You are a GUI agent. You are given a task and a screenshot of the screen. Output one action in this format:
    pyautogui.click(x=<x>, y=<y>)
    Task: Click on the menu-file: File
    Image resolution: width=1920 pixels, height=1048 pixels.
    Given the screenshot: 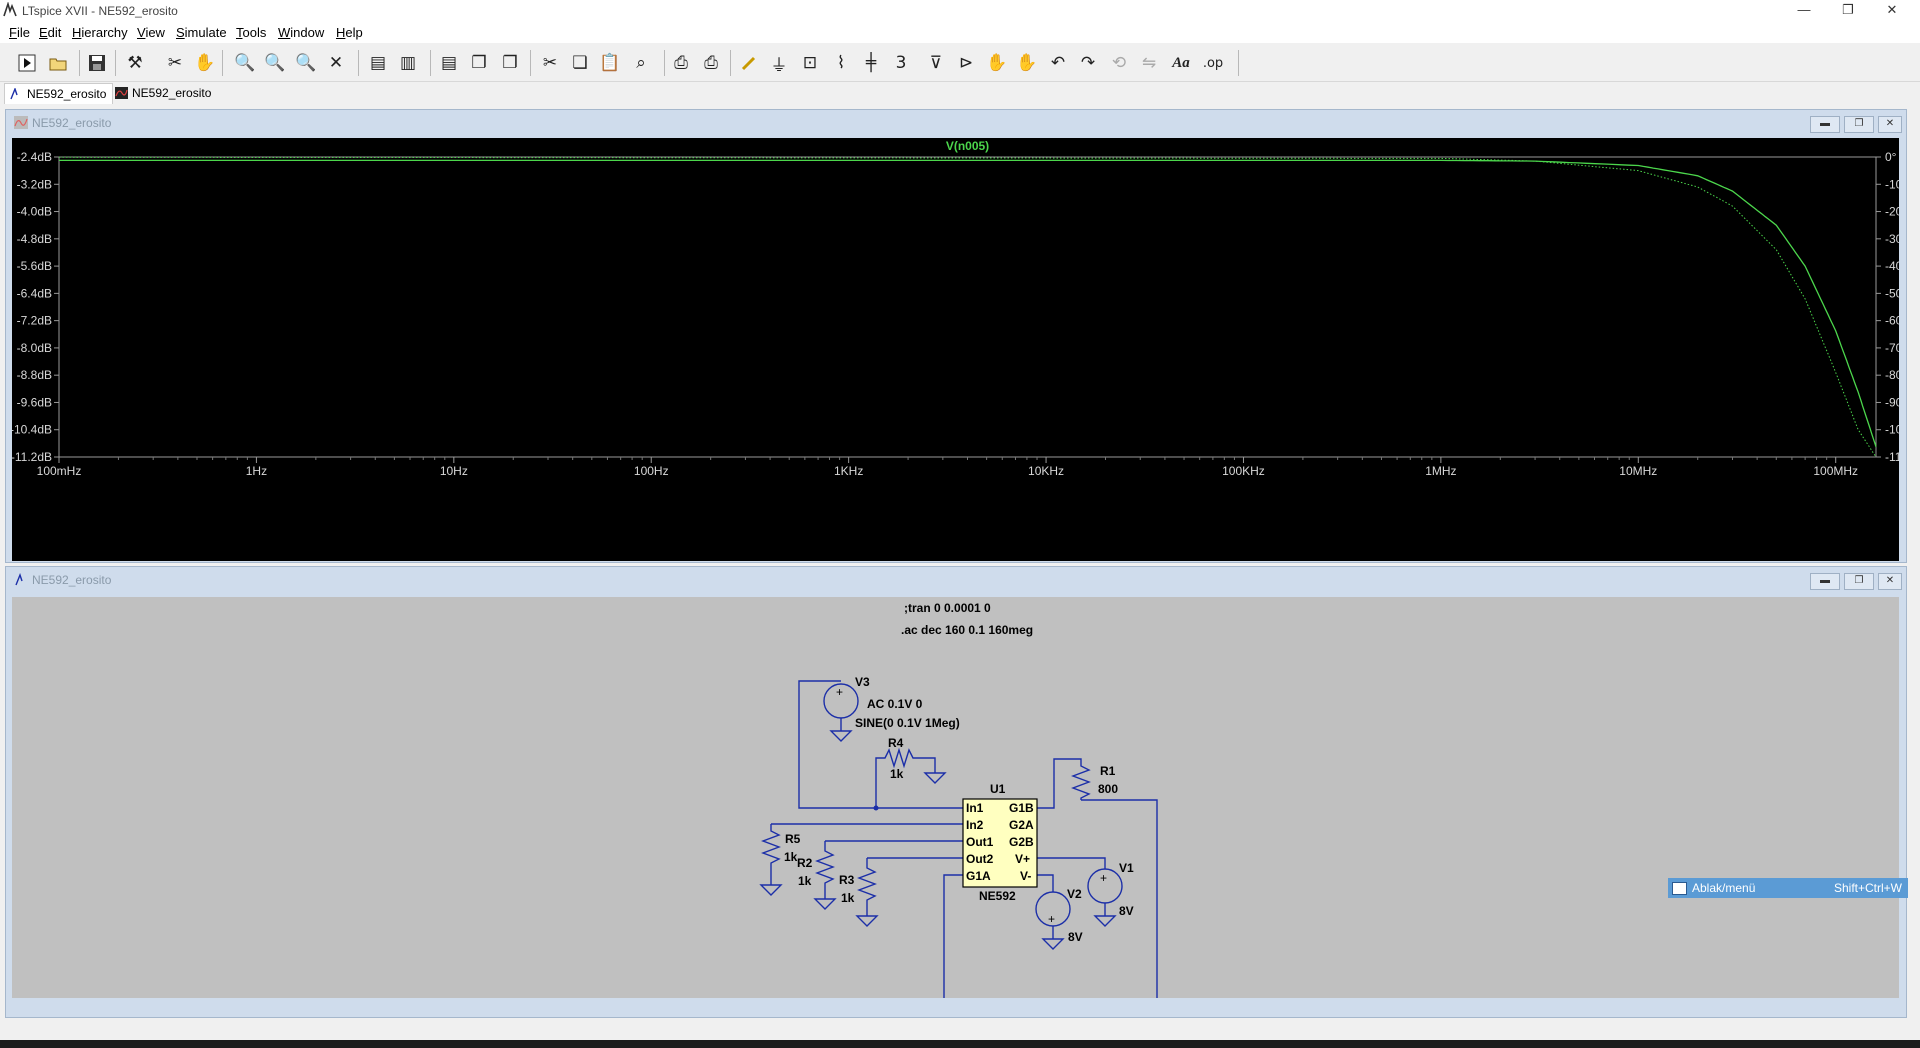 What is the action you would take?
    pyautogui.click(x=19, y=32)
    